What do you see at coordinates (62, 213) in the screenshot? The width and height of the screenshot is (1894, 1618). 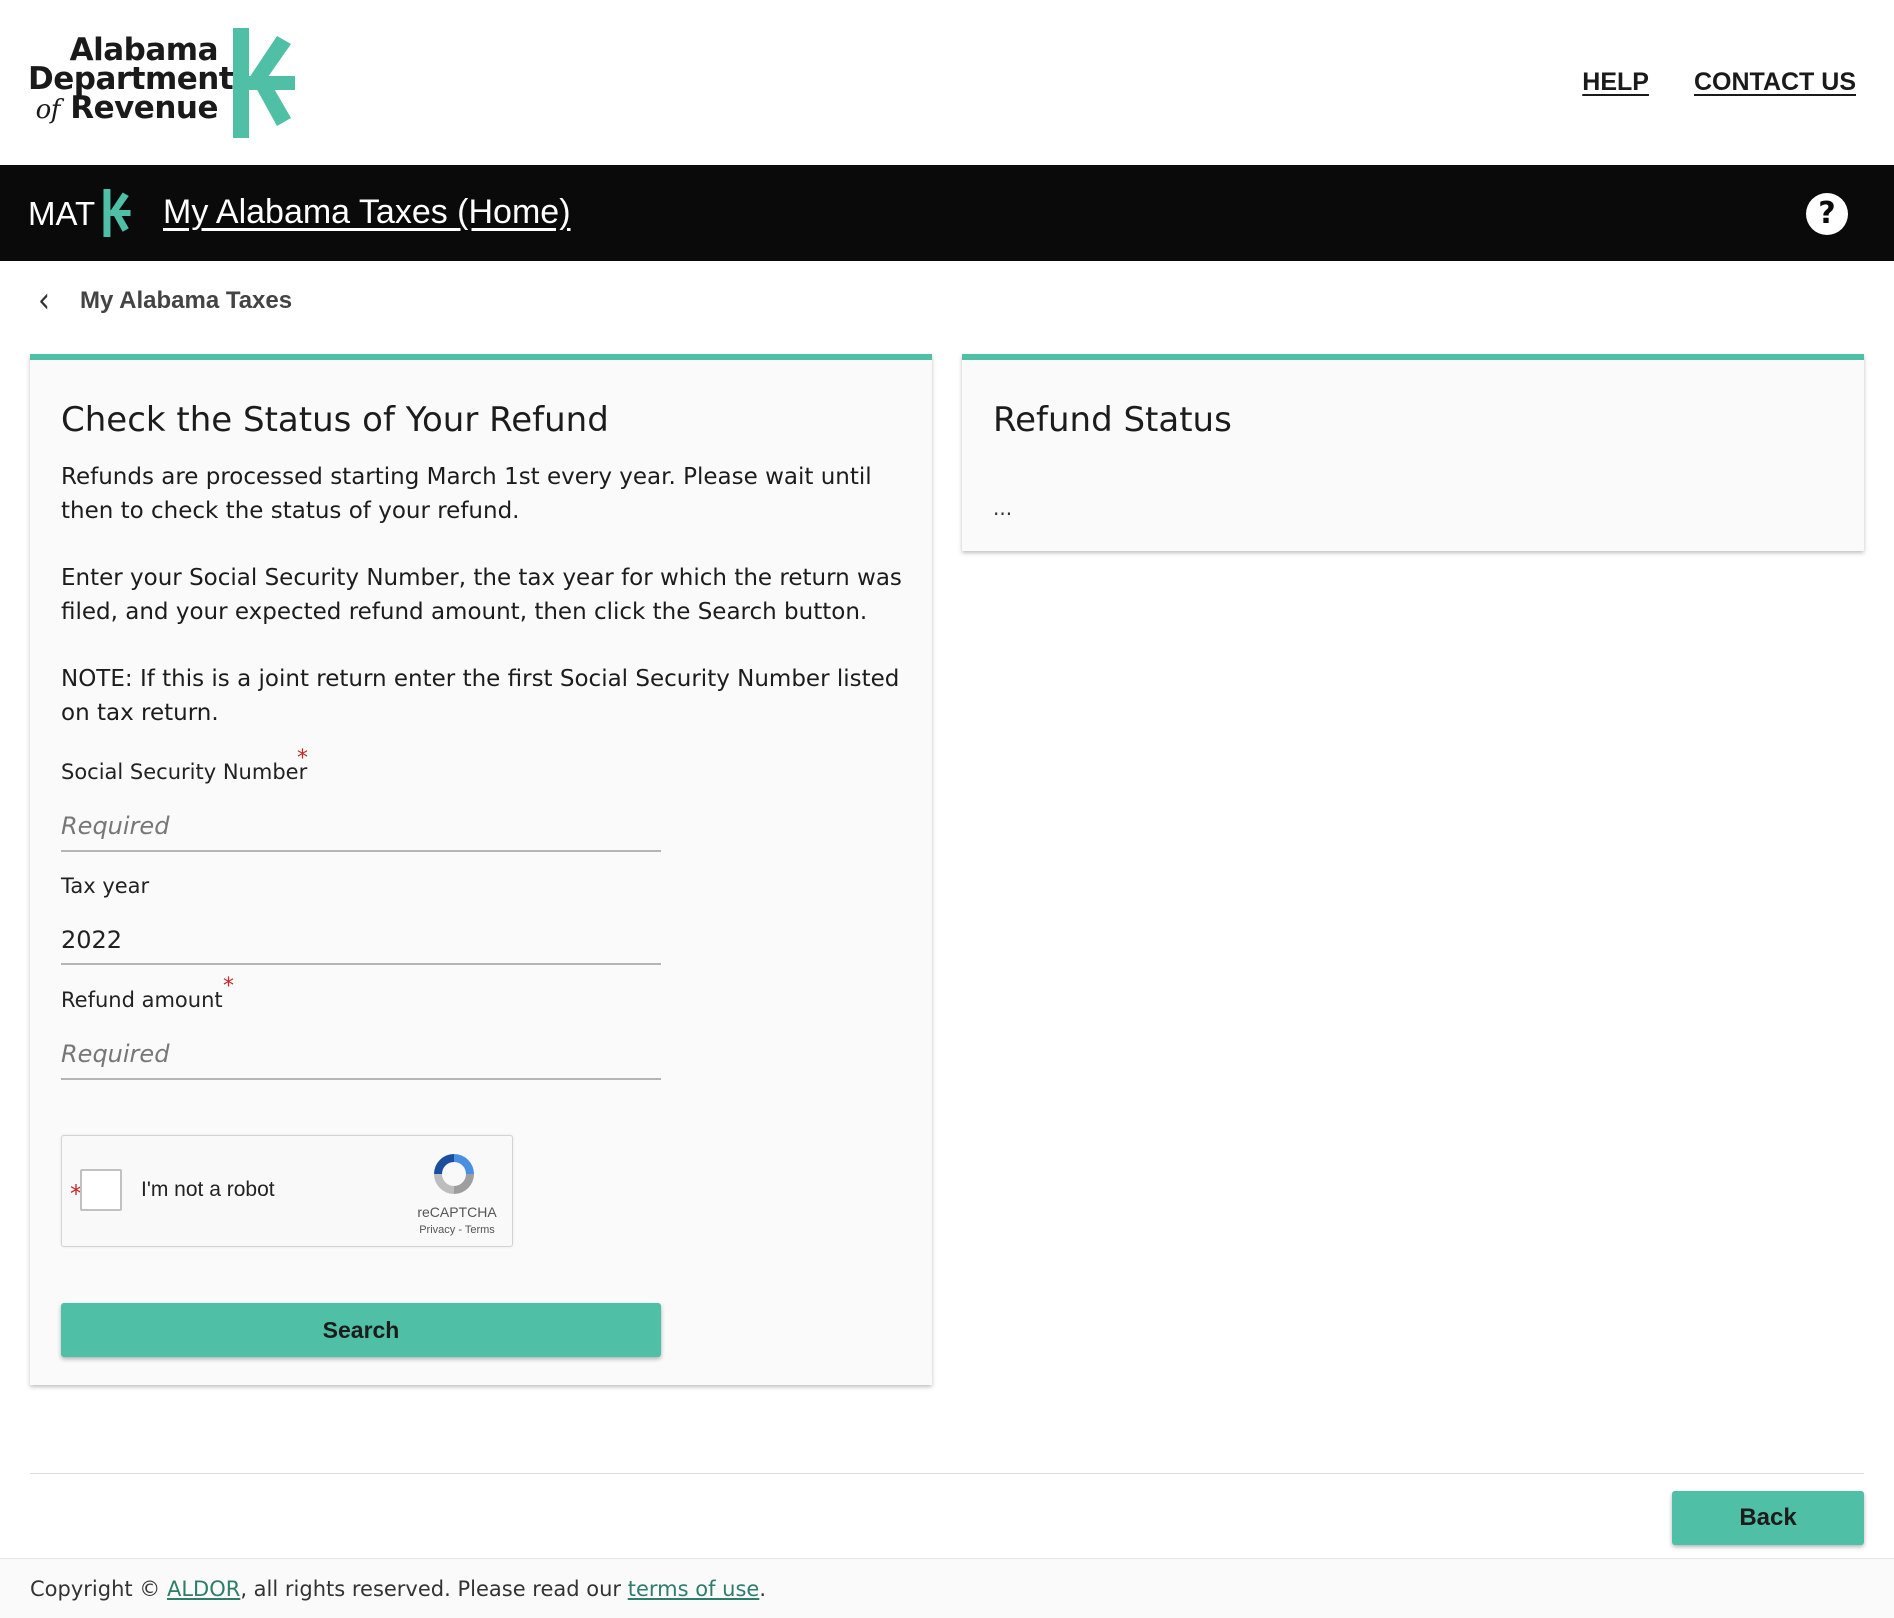 I see `mat-label: MAT` at bounding box center [62, 213].